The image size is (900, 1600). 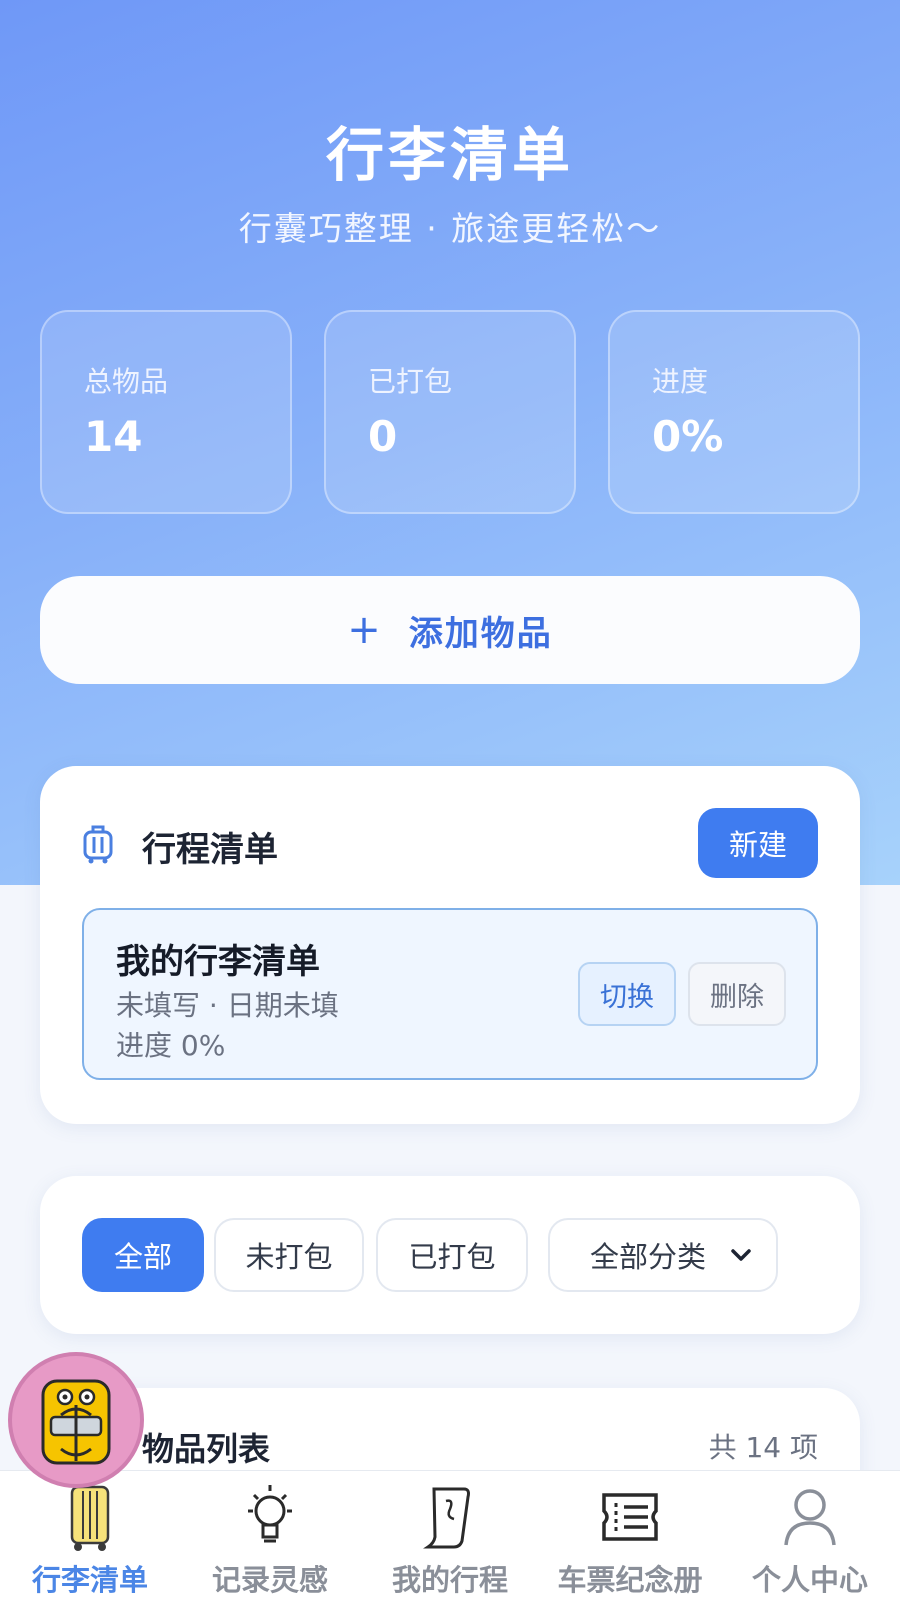 I want to click on bottom-tab-bar: 行李清单 记录灵感 我的行程 车票纪念册 个人中心, so click(x=450, y=1535).